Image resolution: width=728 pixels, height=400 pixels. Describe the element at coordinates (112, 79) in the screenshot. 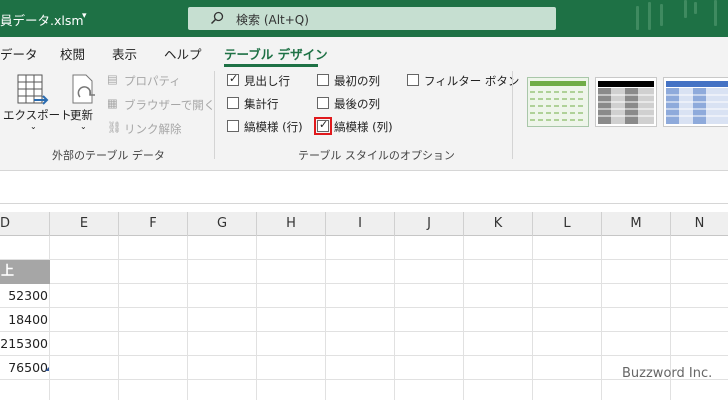

I see `properties-icon: ▤` at that location.